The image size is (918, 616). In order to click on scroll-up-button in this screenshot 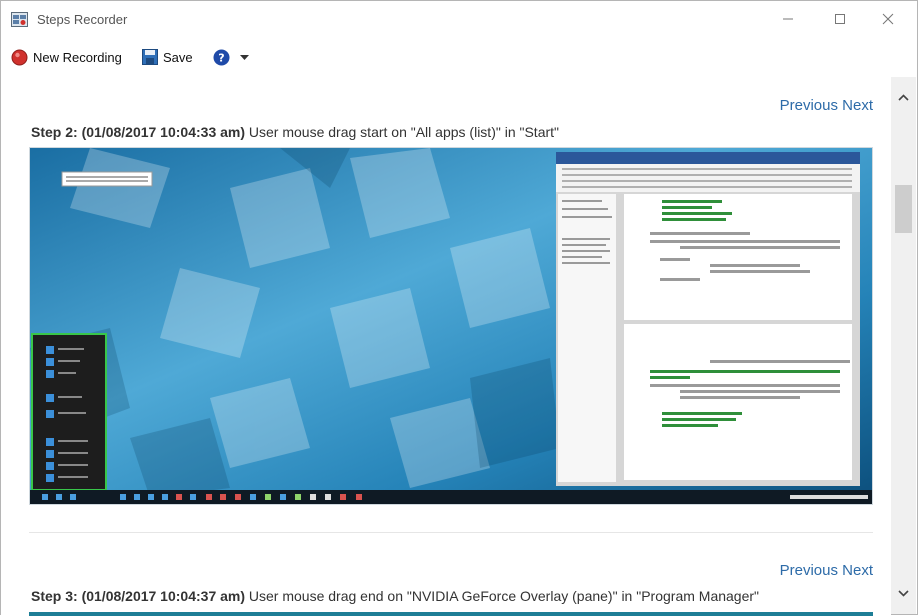, I will do `click(903, 97)`.